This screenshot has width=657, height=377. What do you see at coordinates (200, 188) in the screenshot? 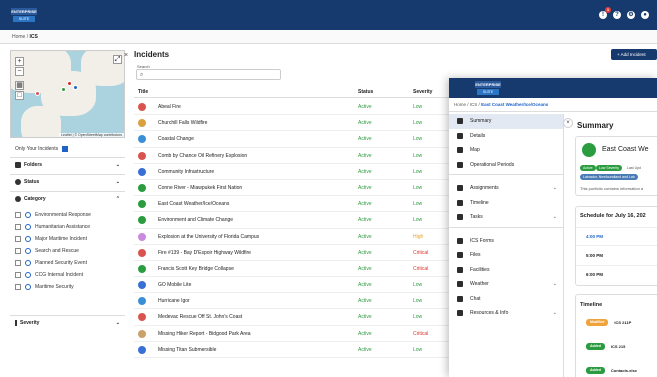
I see `incident-title: Conne River - Miawpukek First Nation` at bounding box center [200, 188].